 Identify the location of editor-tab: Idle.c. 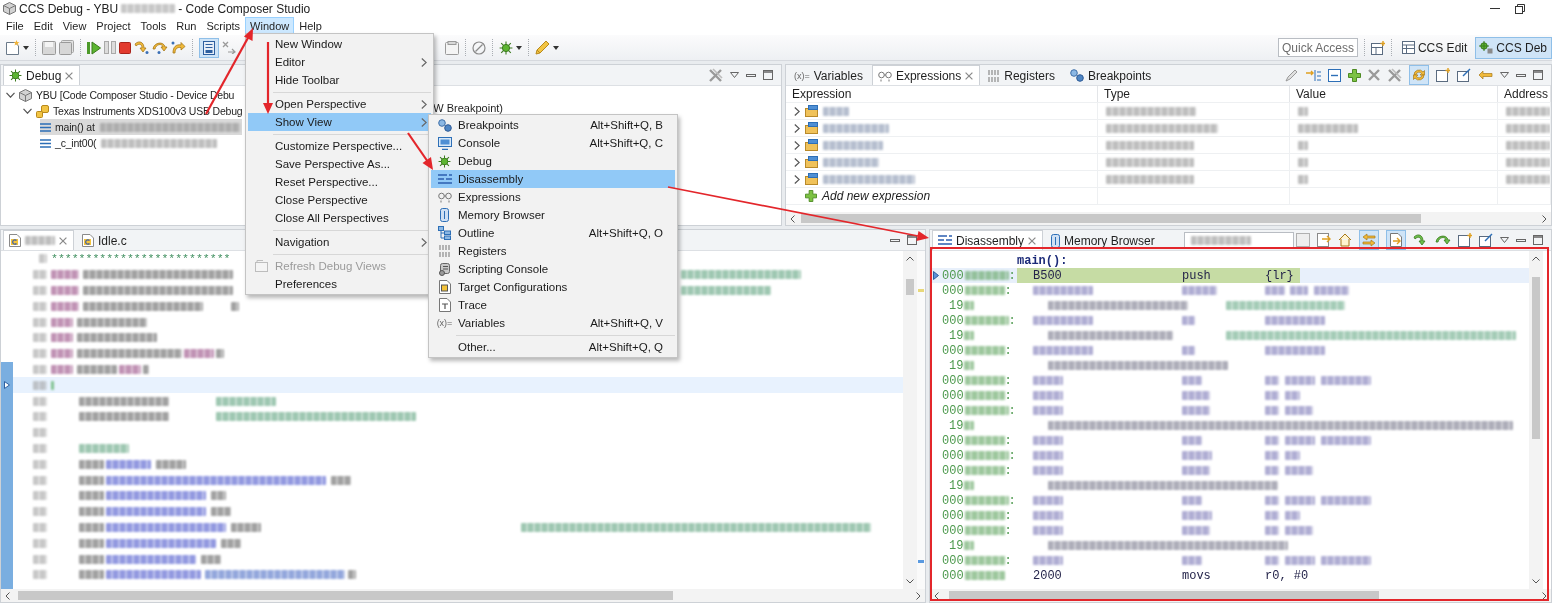
(105, 240).